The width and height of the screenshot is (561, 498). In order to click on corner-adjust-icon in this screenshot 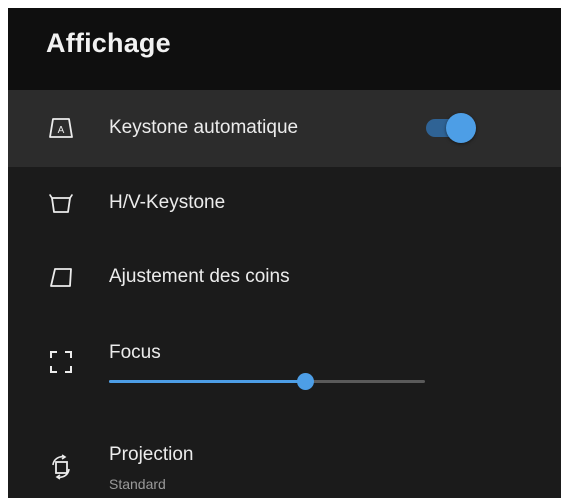, I will do `click(61, 277)`.